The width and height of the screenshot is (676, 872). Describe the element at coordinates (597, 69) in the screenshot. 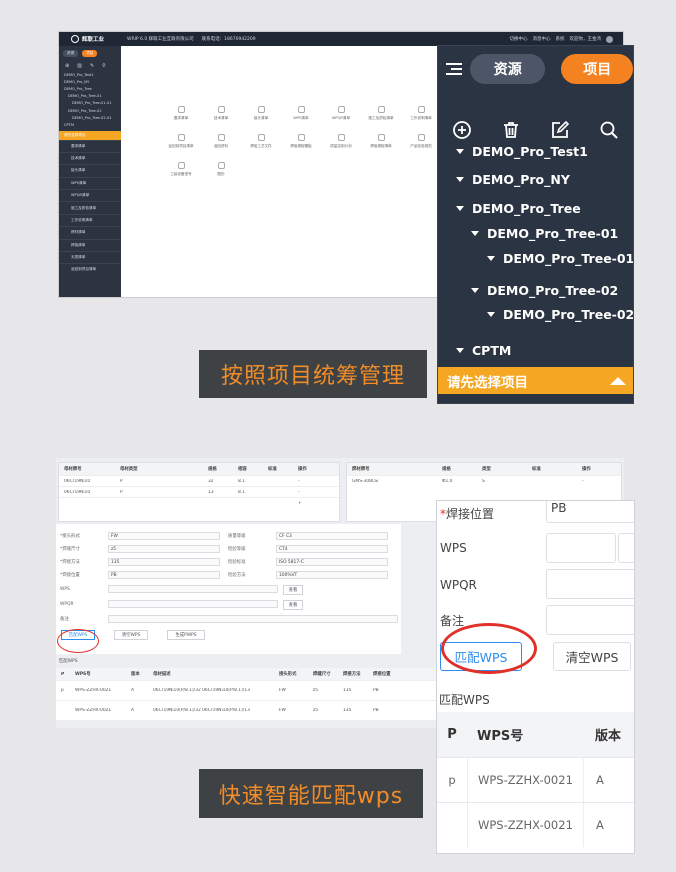

I see `tab-project: 项目` at that location.